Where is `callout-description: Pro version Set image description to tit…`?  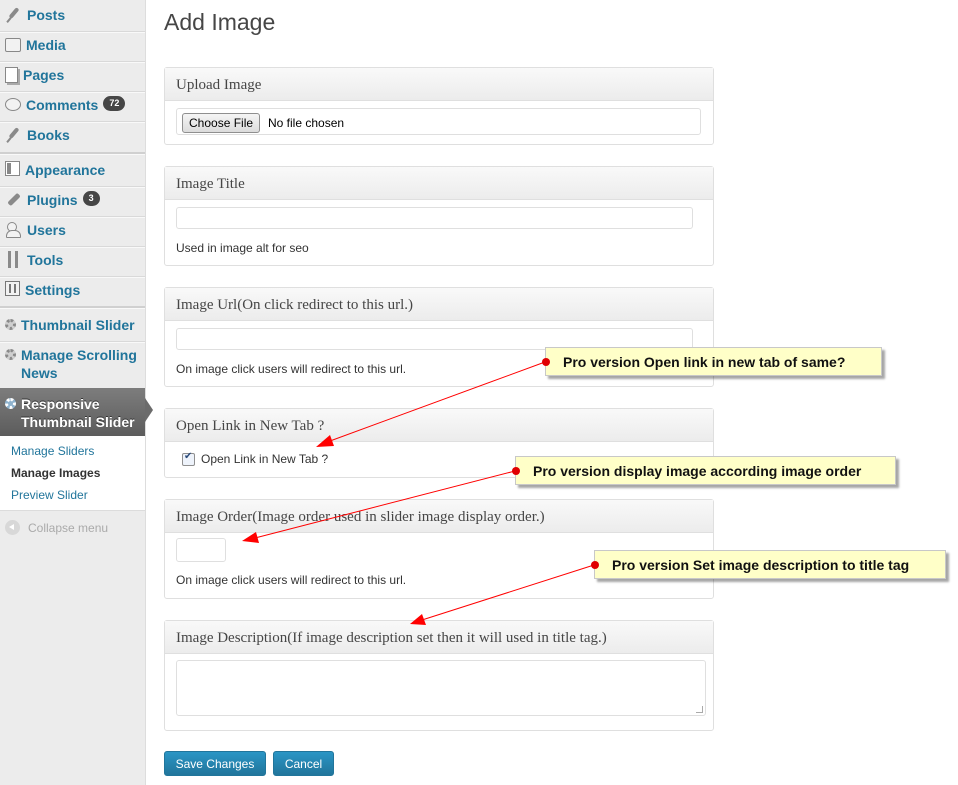
callout-description: Pro version Set image description to tit… is located at coordinates (768, 564).